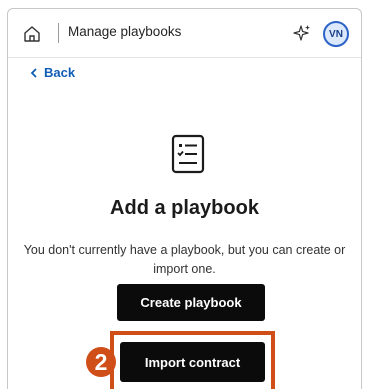 This screenshot has width=369, height=389. I want to click on back-label: Back, so click(60, 72).